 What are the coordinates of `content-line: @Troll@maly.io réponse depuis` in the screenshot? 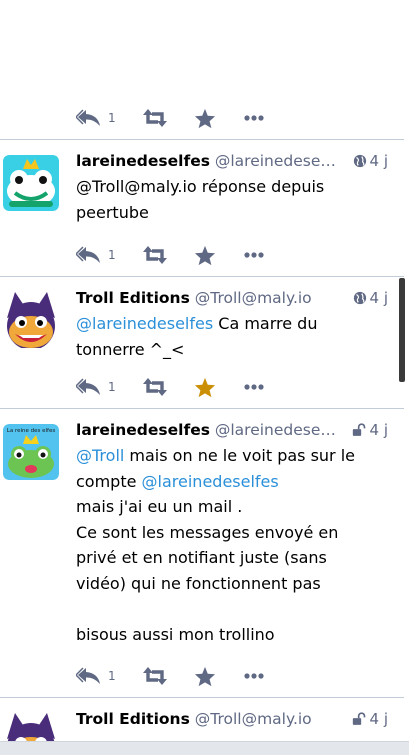 It's located at (235, 187).